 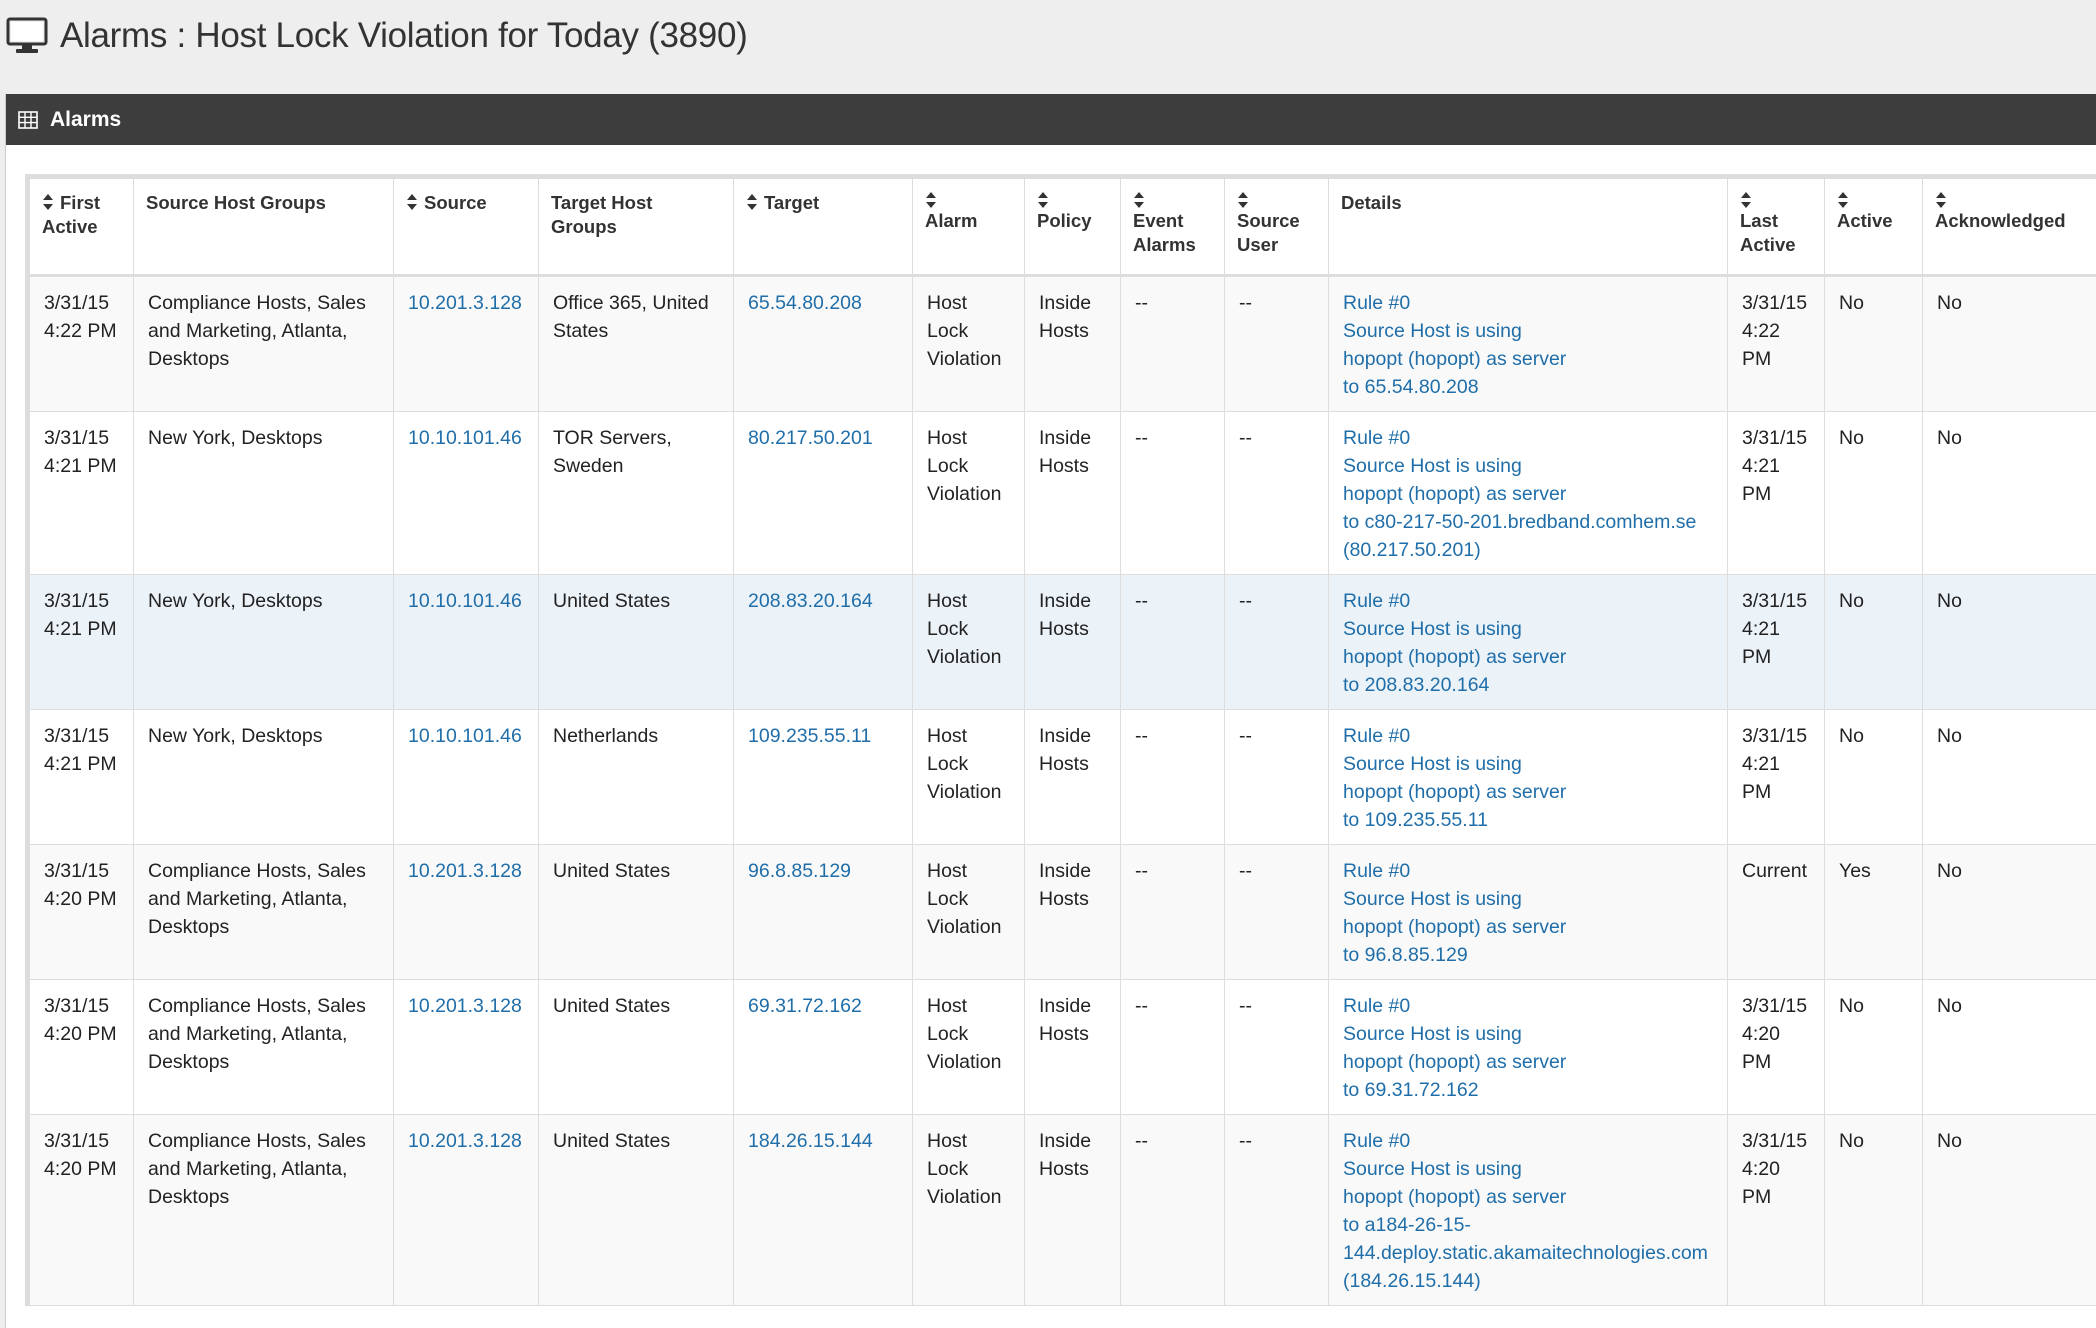 What do you see at coordinates (1529, 955) in the screenshot?
I see `text-line: to 96.8.85.129` at bounding box center [1529, 955].